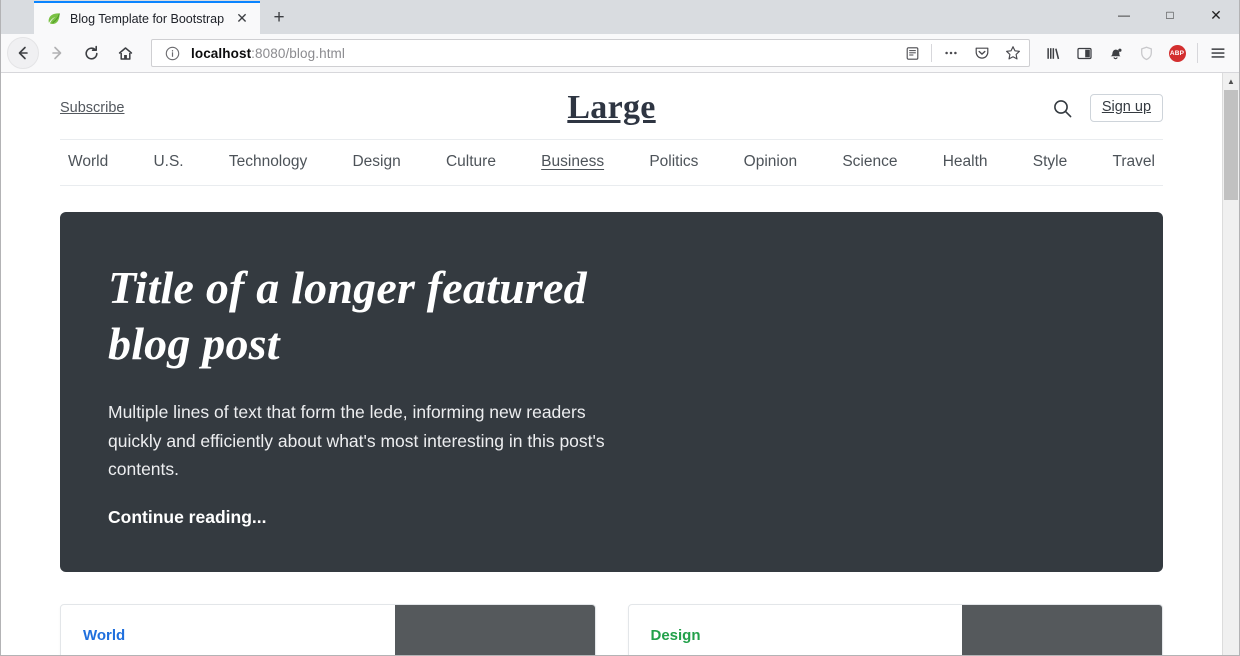 The image size is (1240, 656). I want to click on toolbar-extensions: ABP, so click(1135, 53).